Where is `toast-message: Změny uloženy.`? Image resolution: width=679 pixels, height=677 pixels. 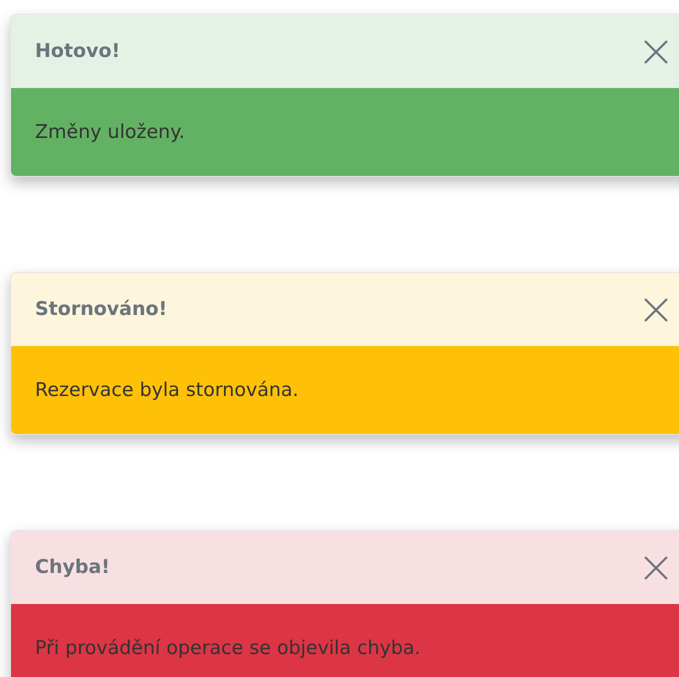
toast-message: Změny uloženy. is located at coordinates (110, 132).